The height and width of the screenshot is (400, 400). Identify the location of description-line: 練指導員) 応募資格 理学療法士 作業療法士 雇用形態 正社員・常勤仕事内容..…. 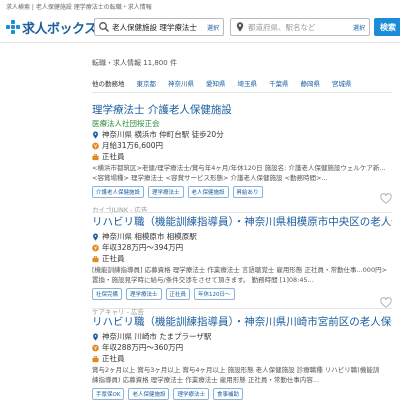
(206, 379).